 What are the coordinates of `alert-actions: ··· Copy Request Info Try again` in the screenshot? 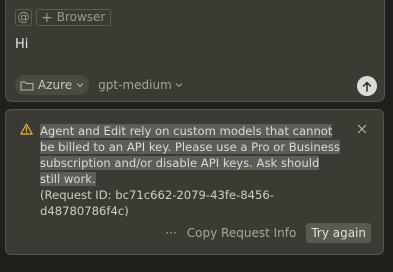 It's located at (268, 233).